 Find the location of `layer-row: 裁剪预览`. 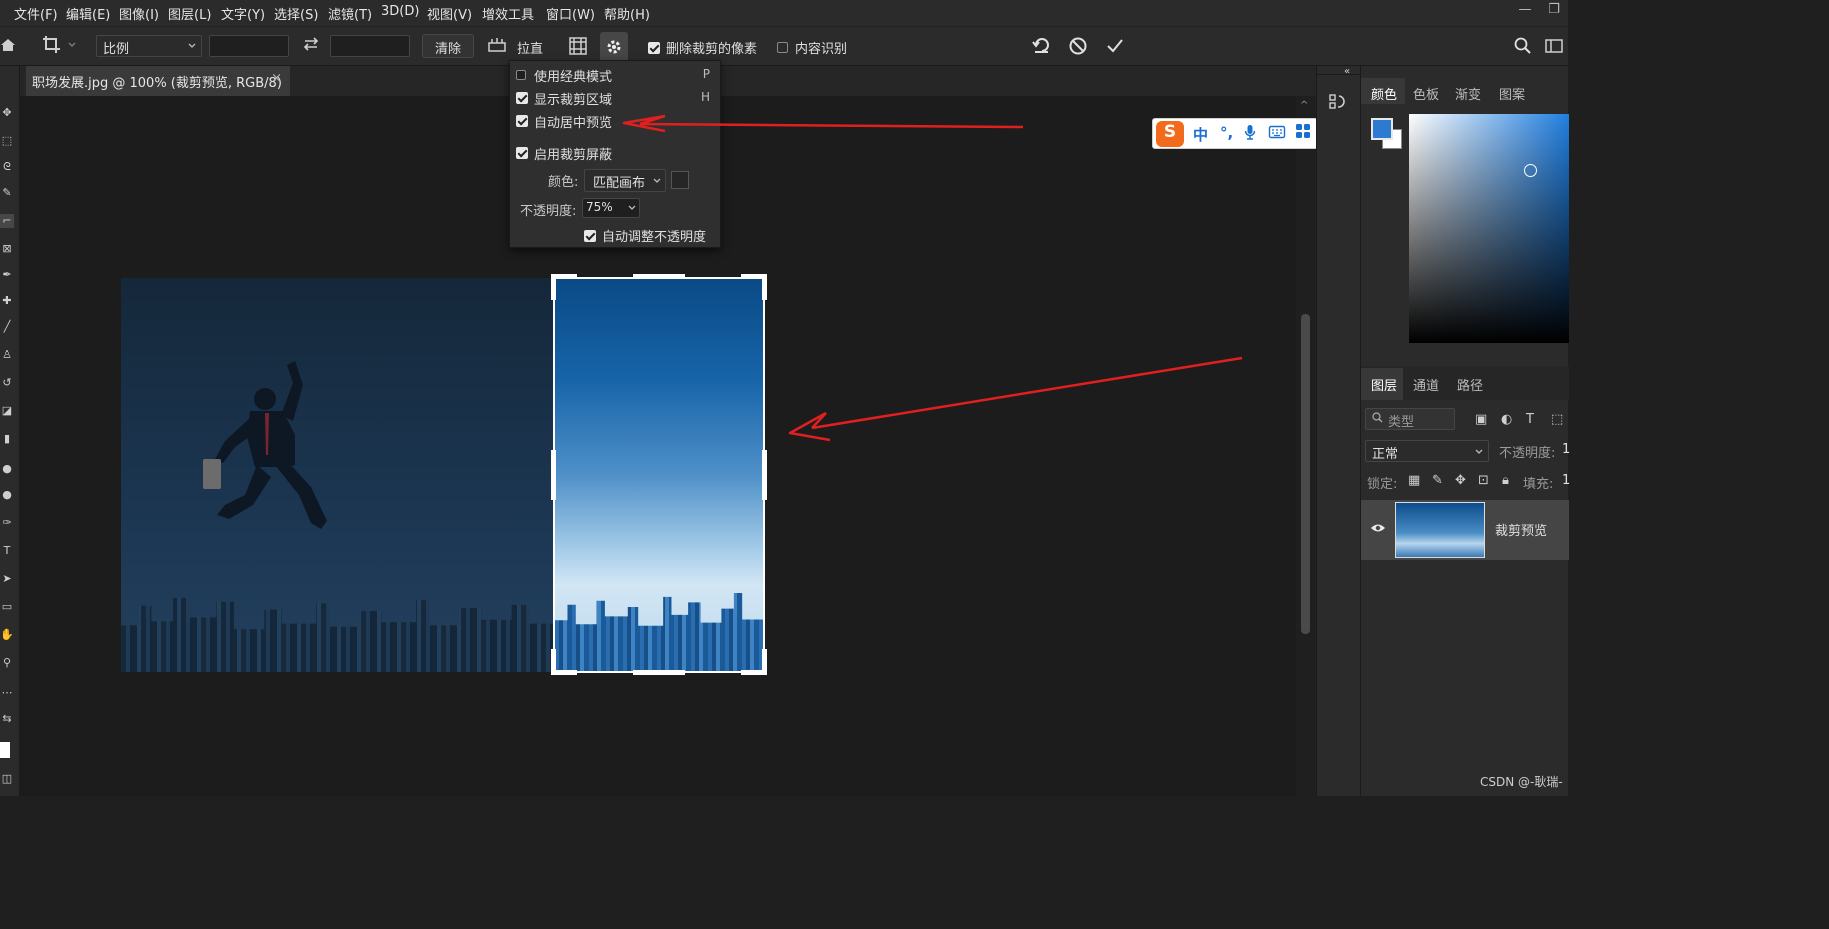

layer-row: 裁剪预览 is located at coordinates (1465, 530).